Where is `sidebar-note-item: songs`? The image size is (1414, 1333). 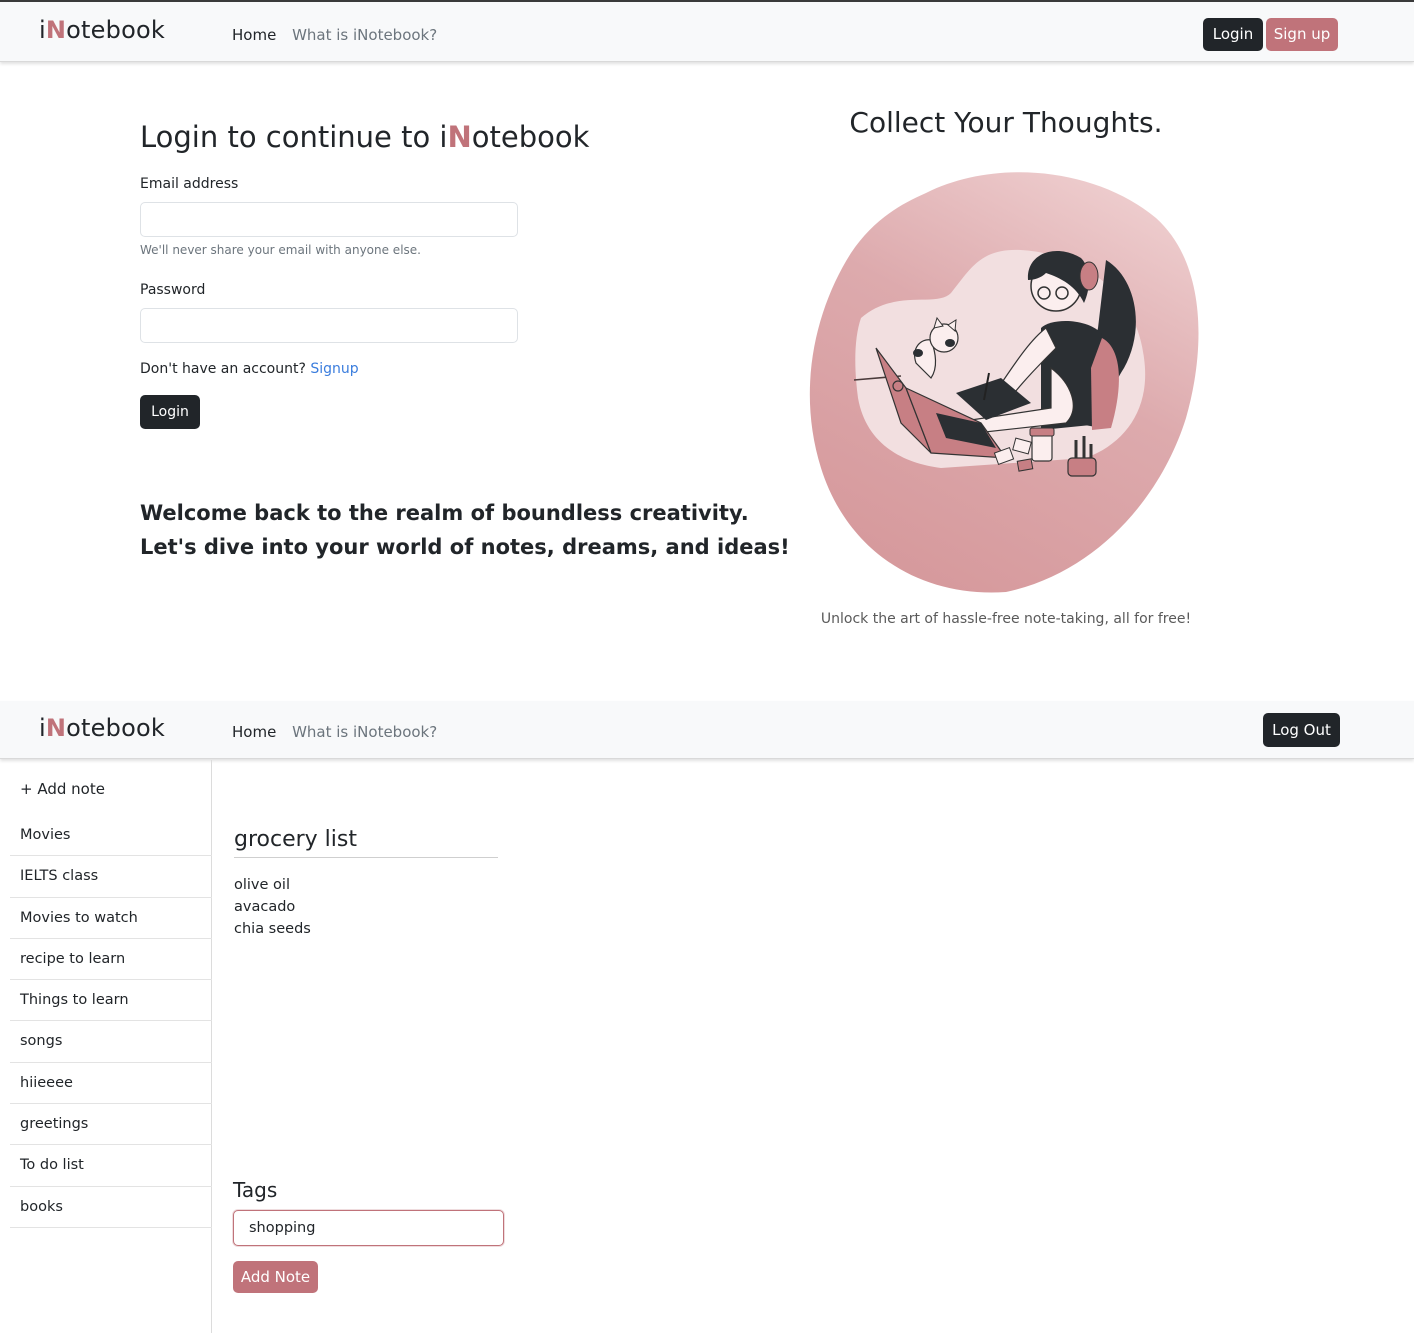
sidebar-note-item: songs is located at coordinates (111, 1042).